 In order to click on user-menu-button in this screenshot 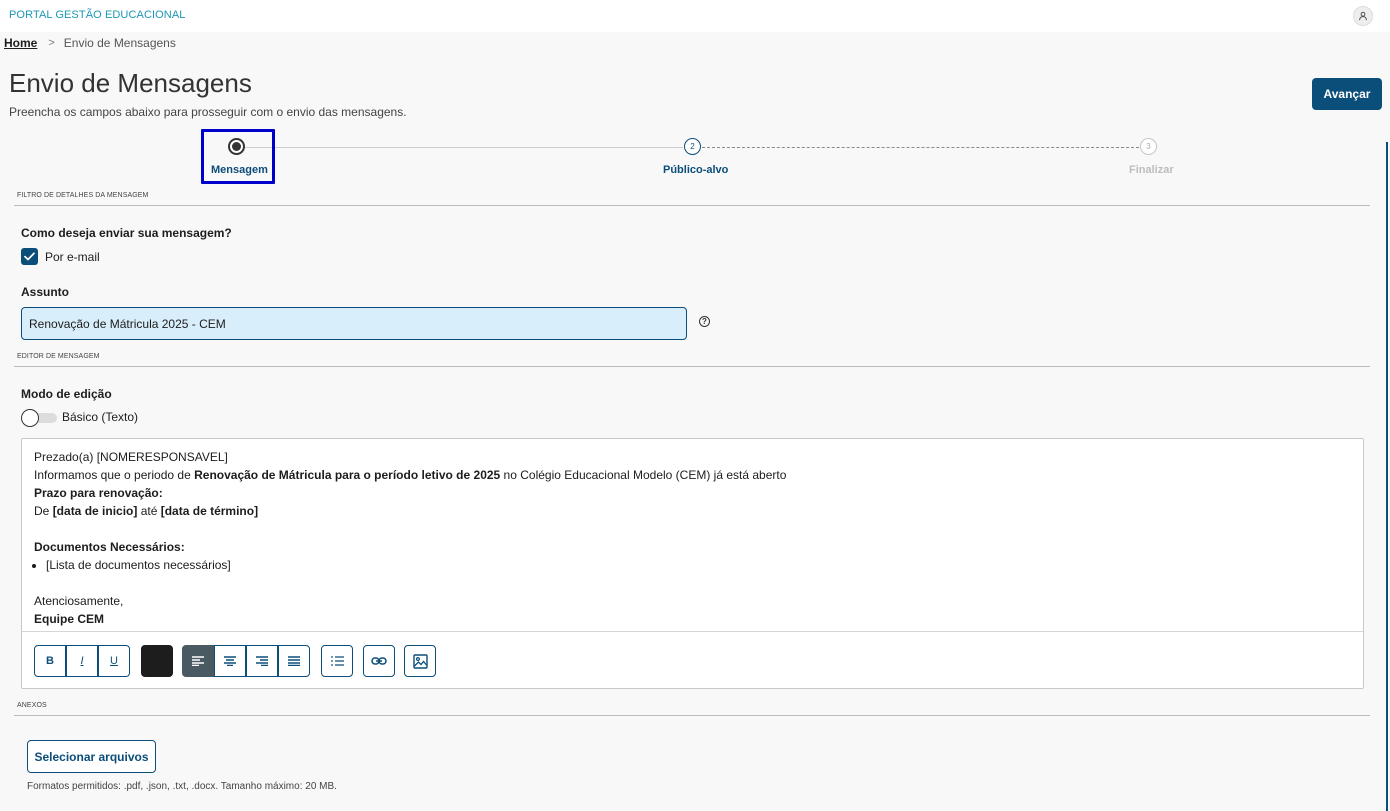, I will do `click(1363, 16)`.